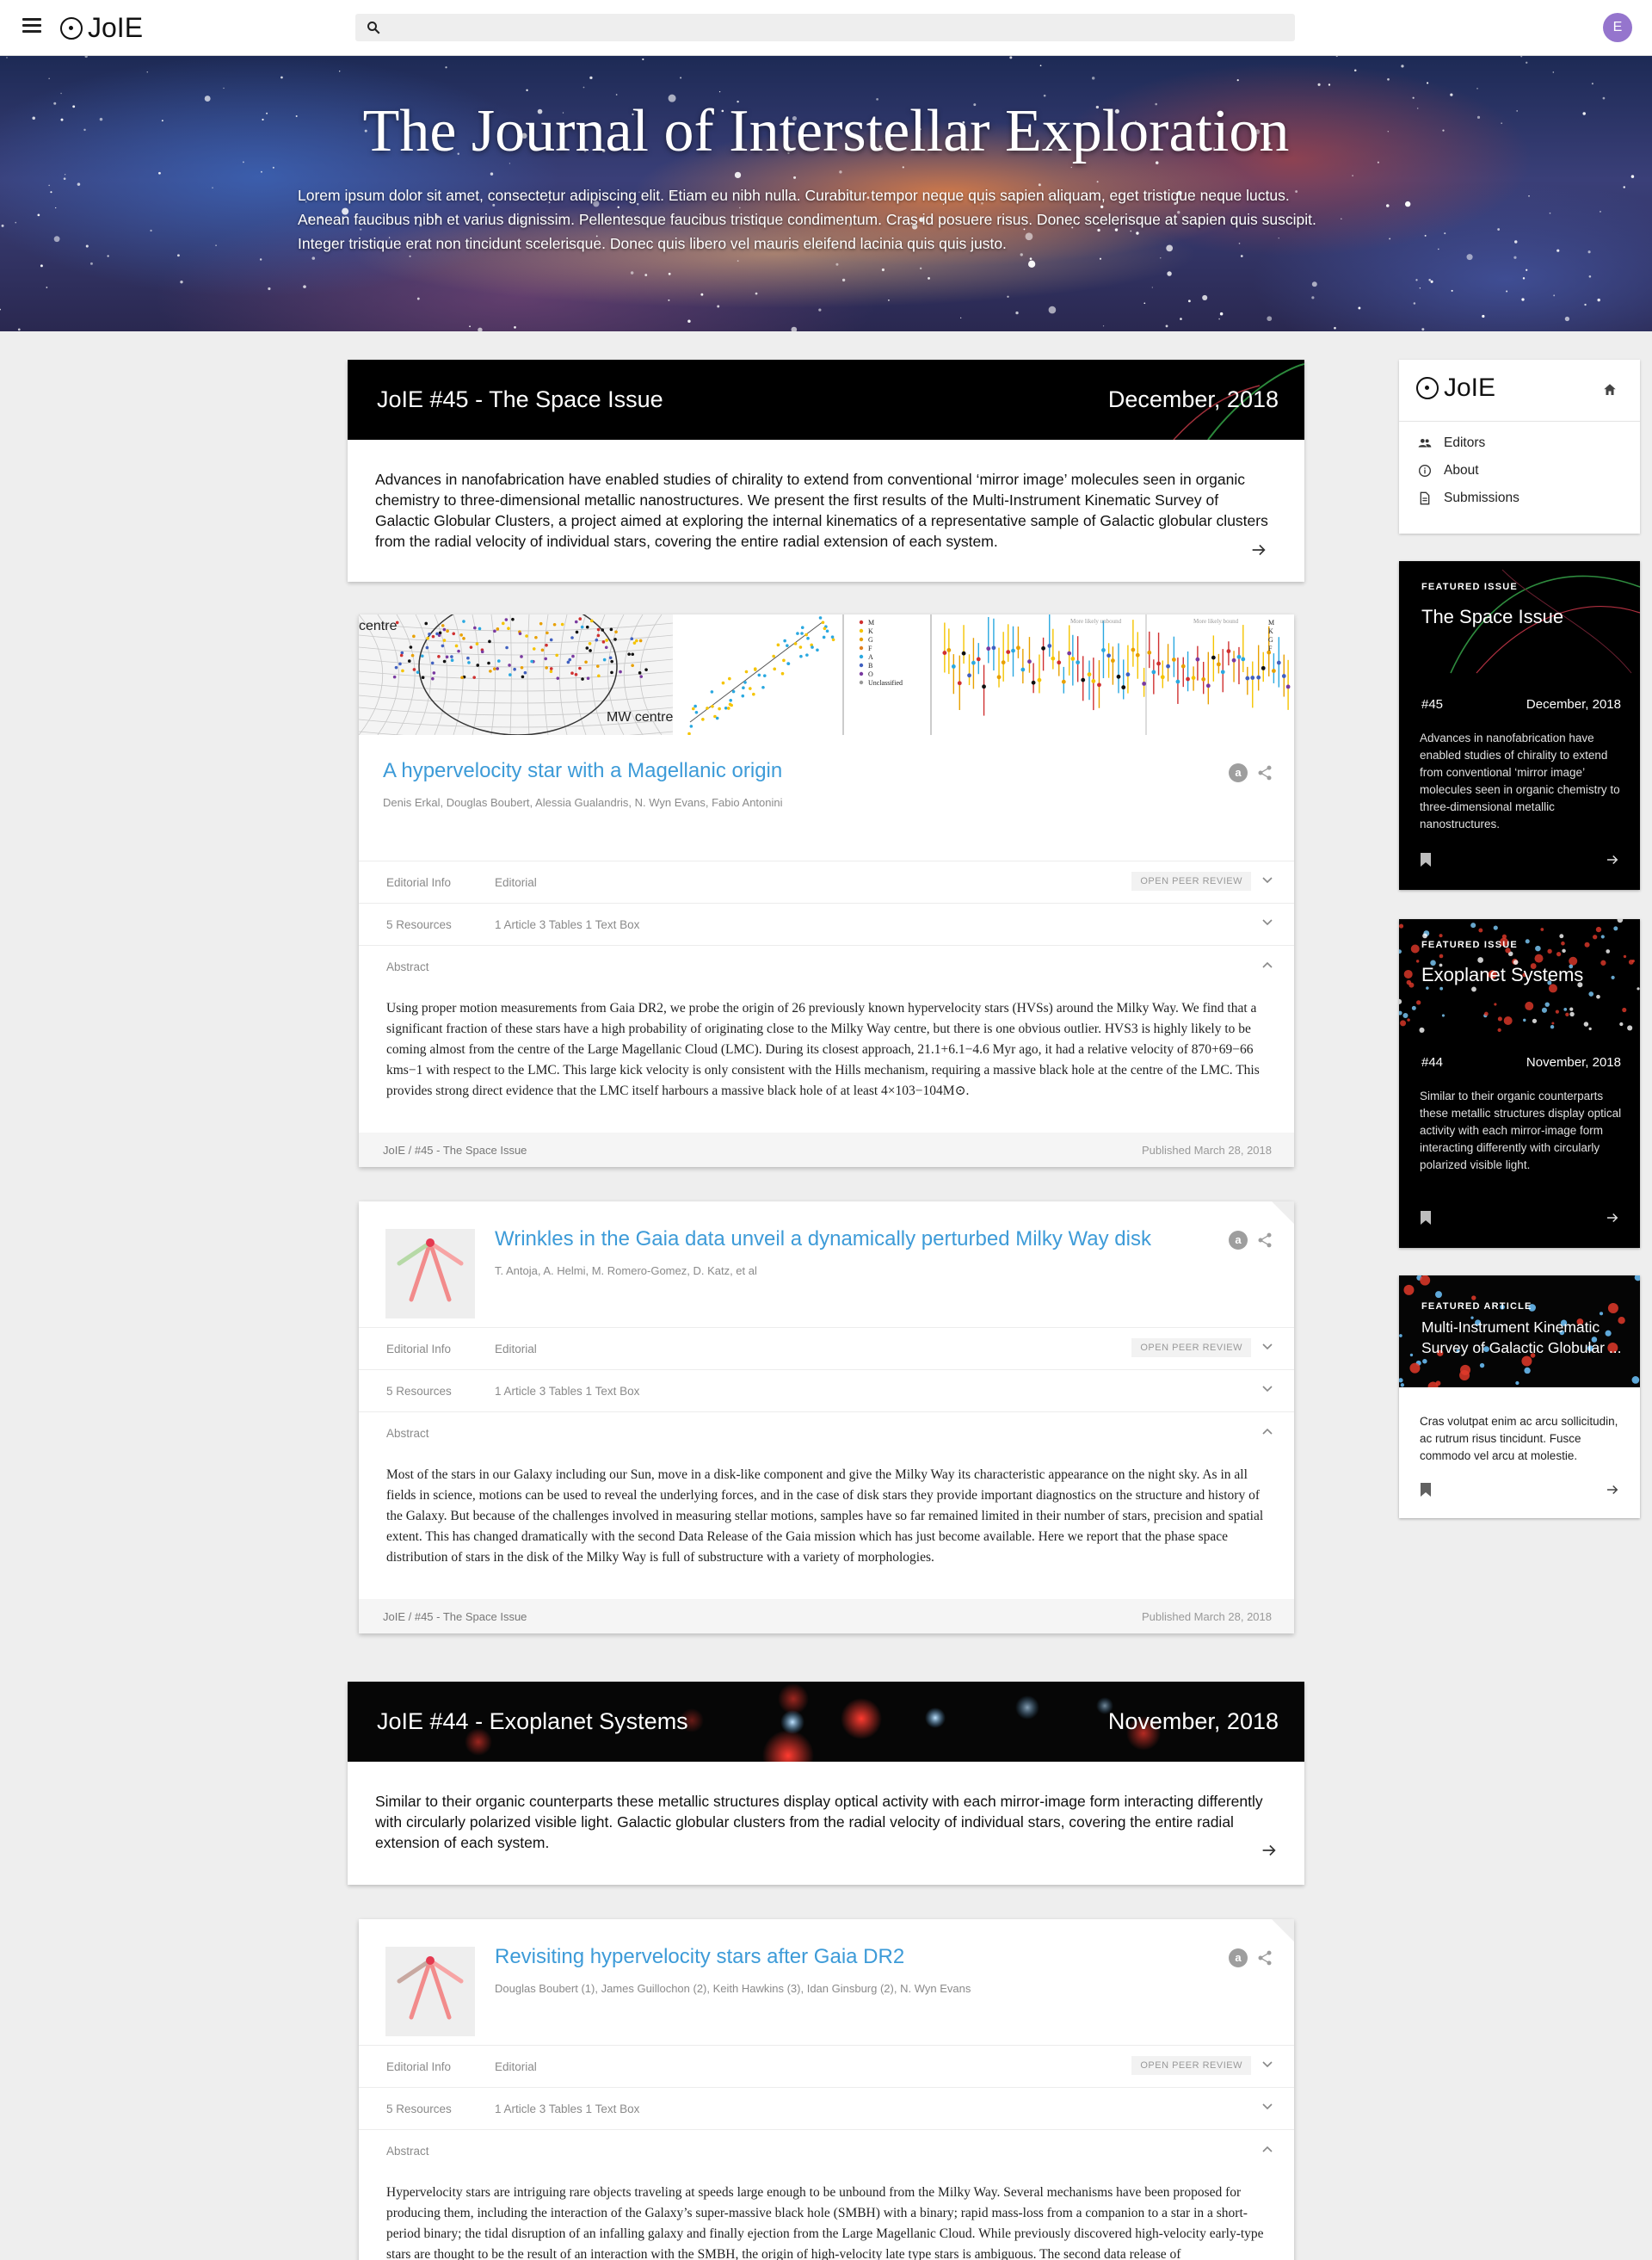 The width and height of the screenshot is (1652, 2260). What do you see at coordinates (1465, 442) in the screenshot?
I see `sidebar-item-label: Editors` at bounding box center [1465, 442].